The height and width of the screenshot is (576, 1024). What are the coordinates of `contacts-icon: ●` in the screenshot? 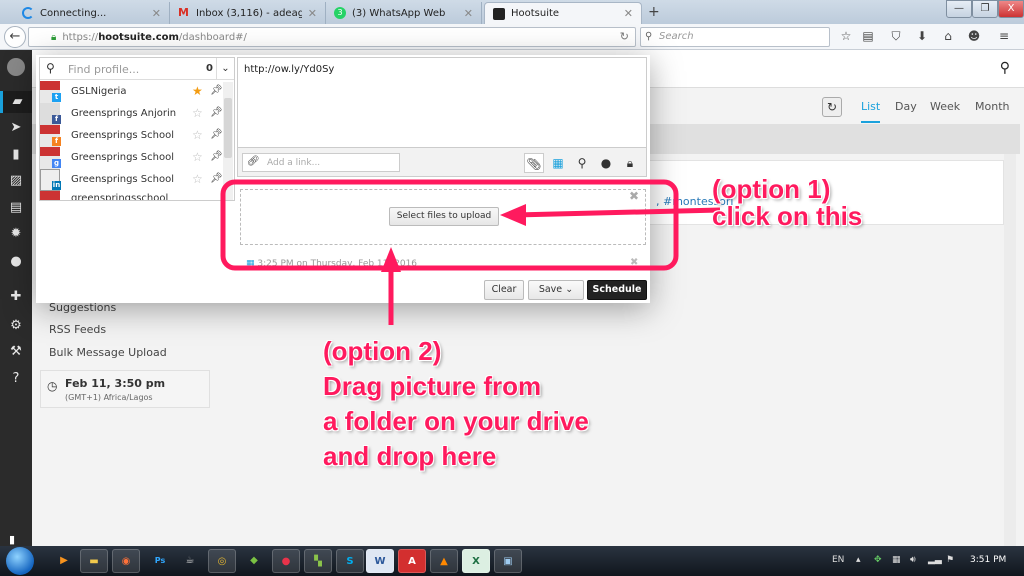 It's located at (16, 262).